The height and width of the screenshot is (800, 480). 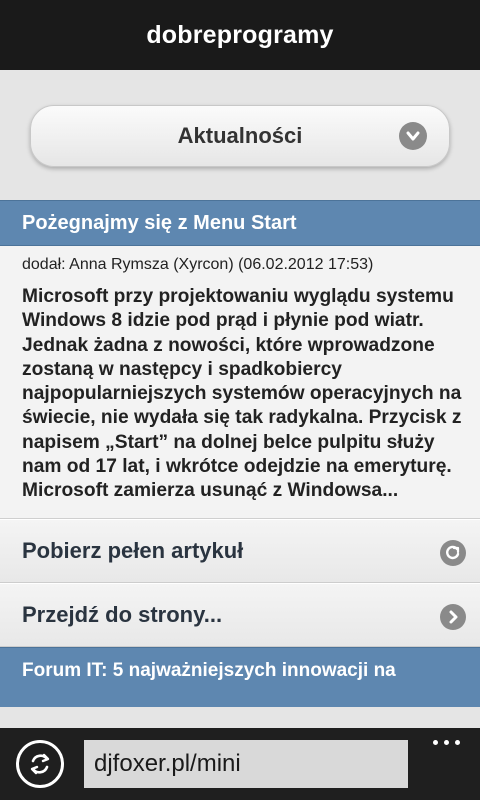 I want to click on chevron-right-icon, so click(x=453, y=616).